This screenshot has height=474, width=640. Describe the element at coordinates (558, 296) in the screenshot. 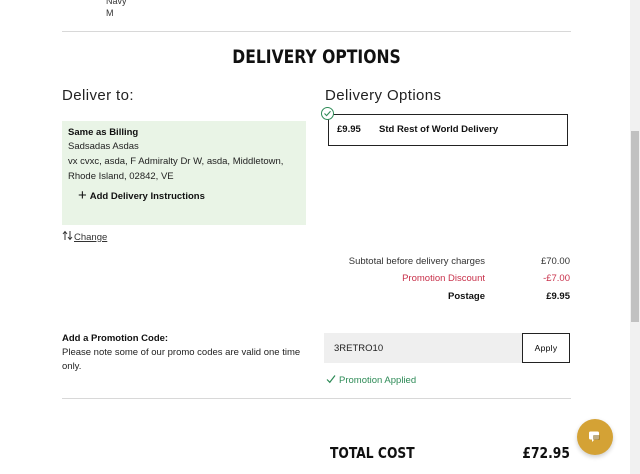

I see `postage-value: £9.95` at that location.